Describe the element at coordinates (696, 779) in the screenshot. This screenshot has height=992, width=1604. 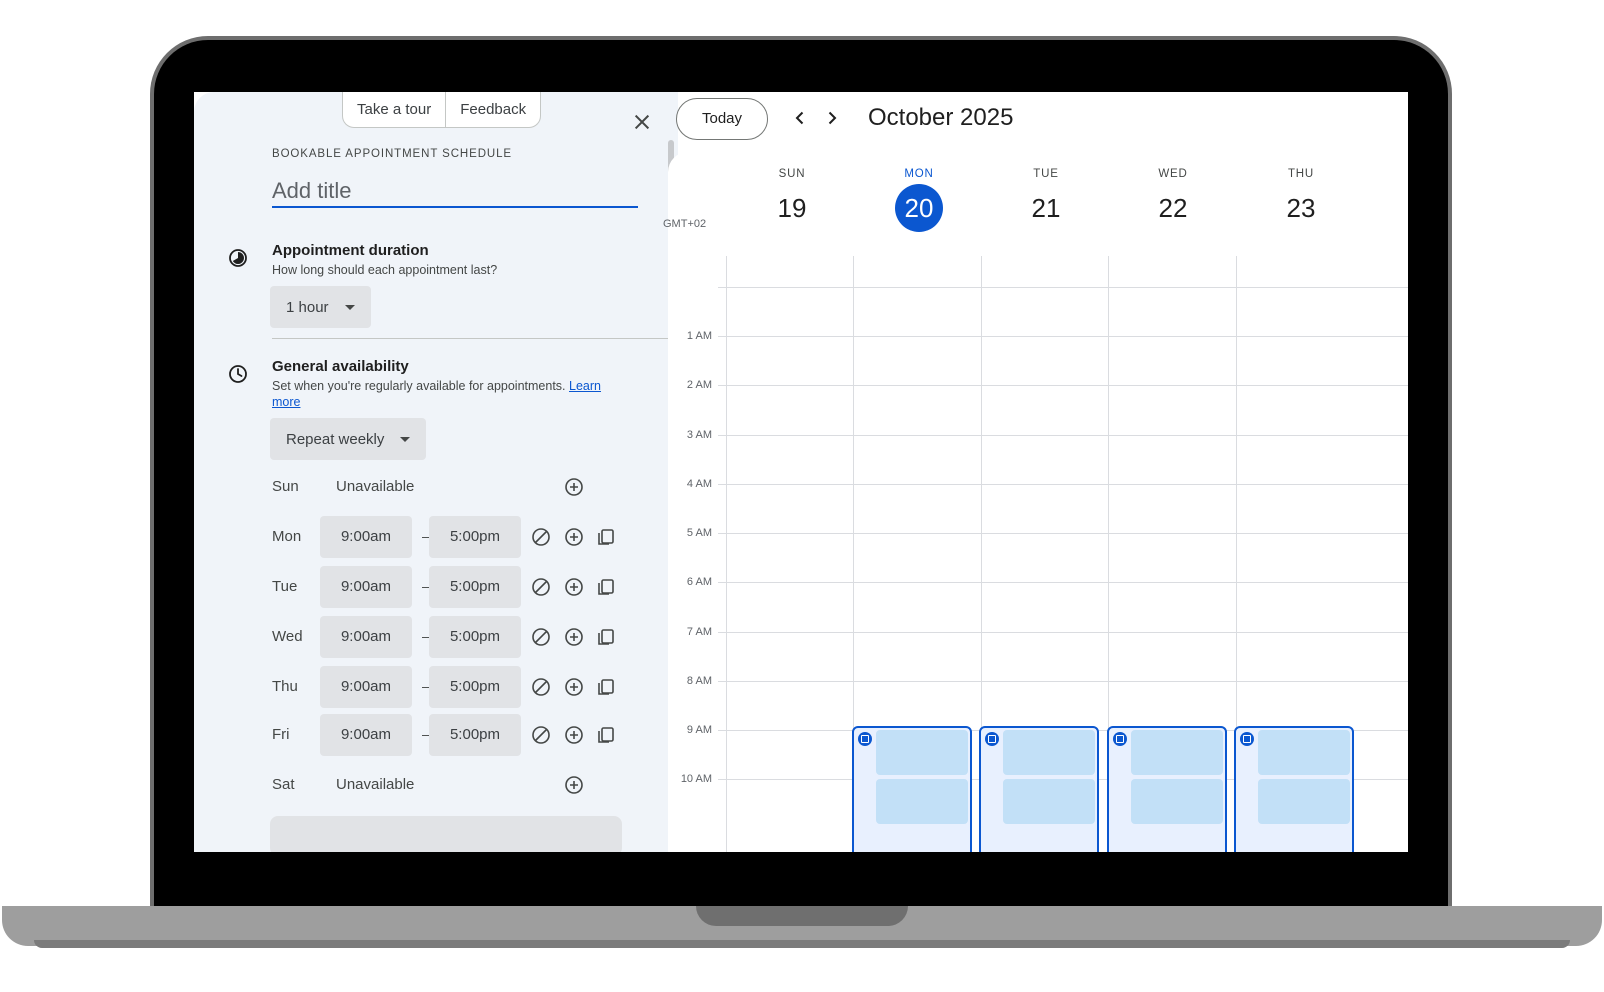
I see `hour-label: 10 AM` at that location.